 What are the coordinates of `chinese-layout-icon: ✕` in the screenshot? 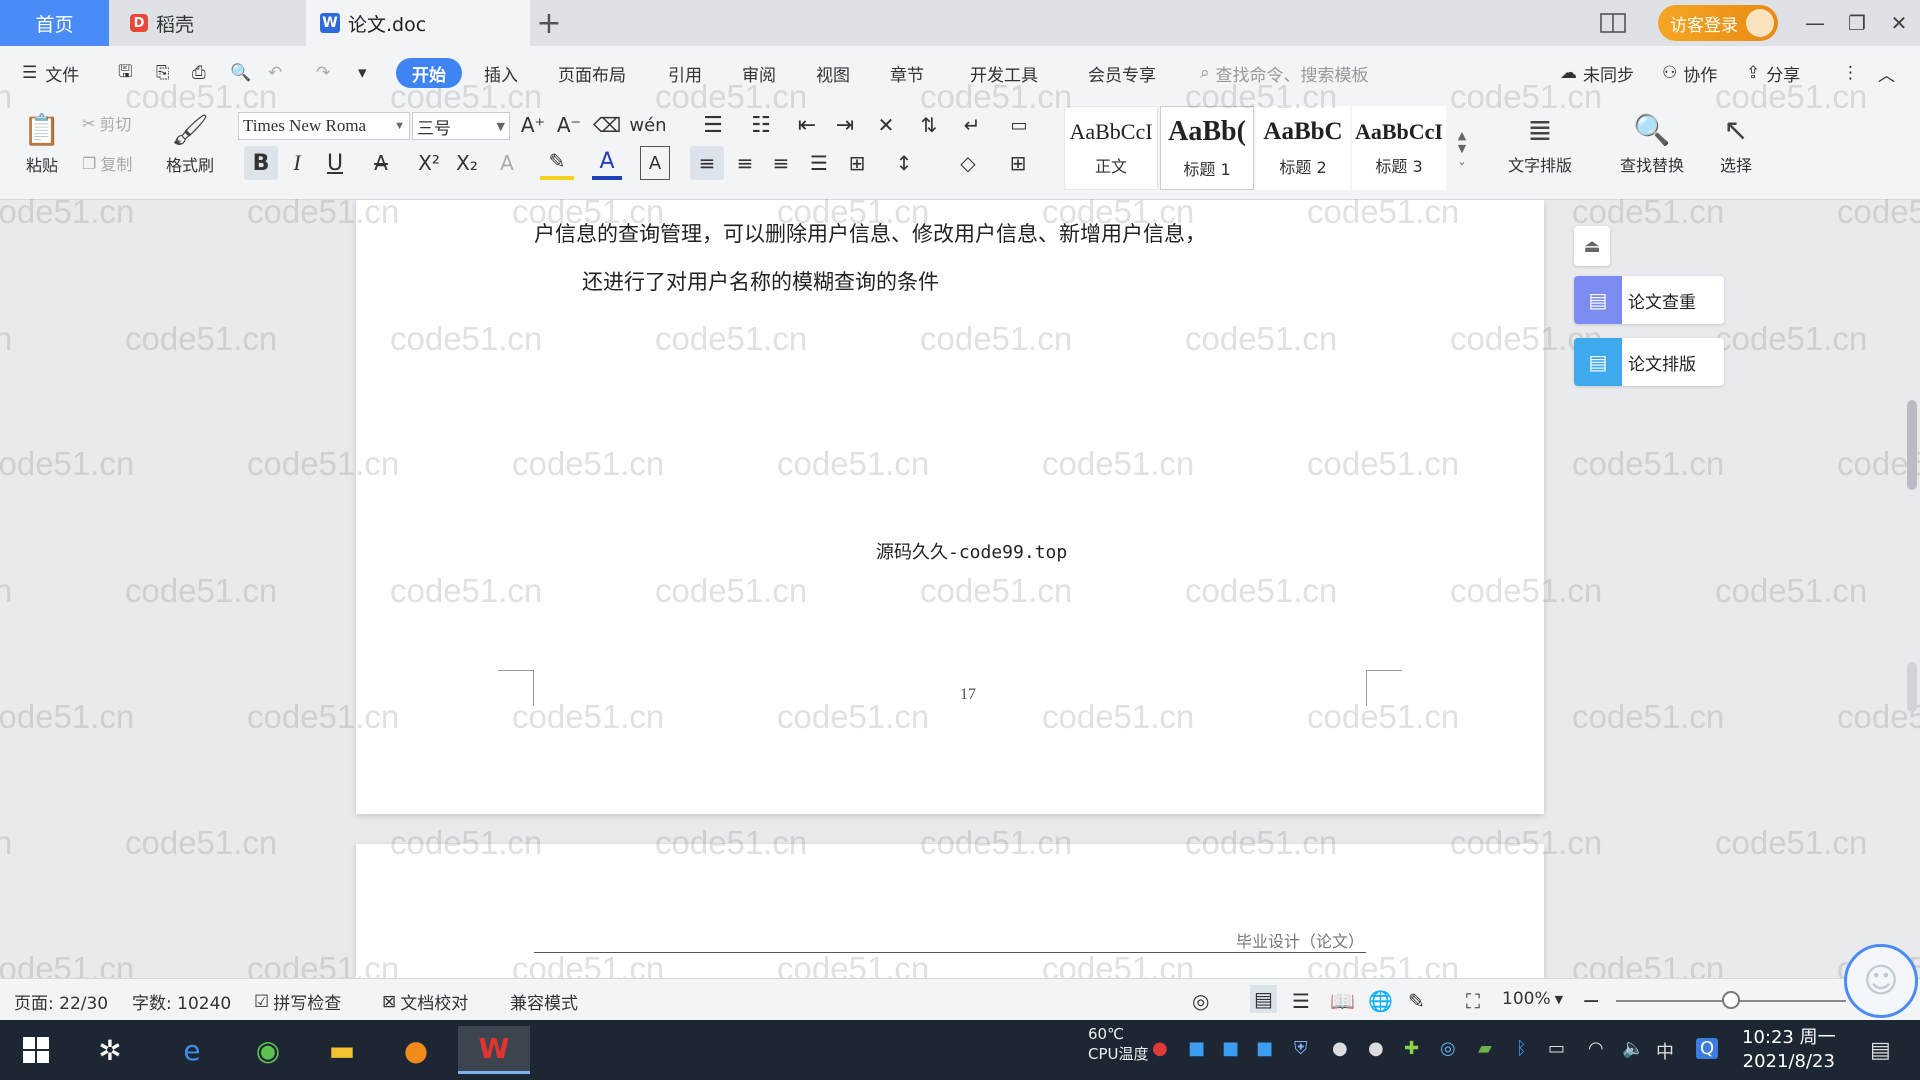 It's located at (886, 125).